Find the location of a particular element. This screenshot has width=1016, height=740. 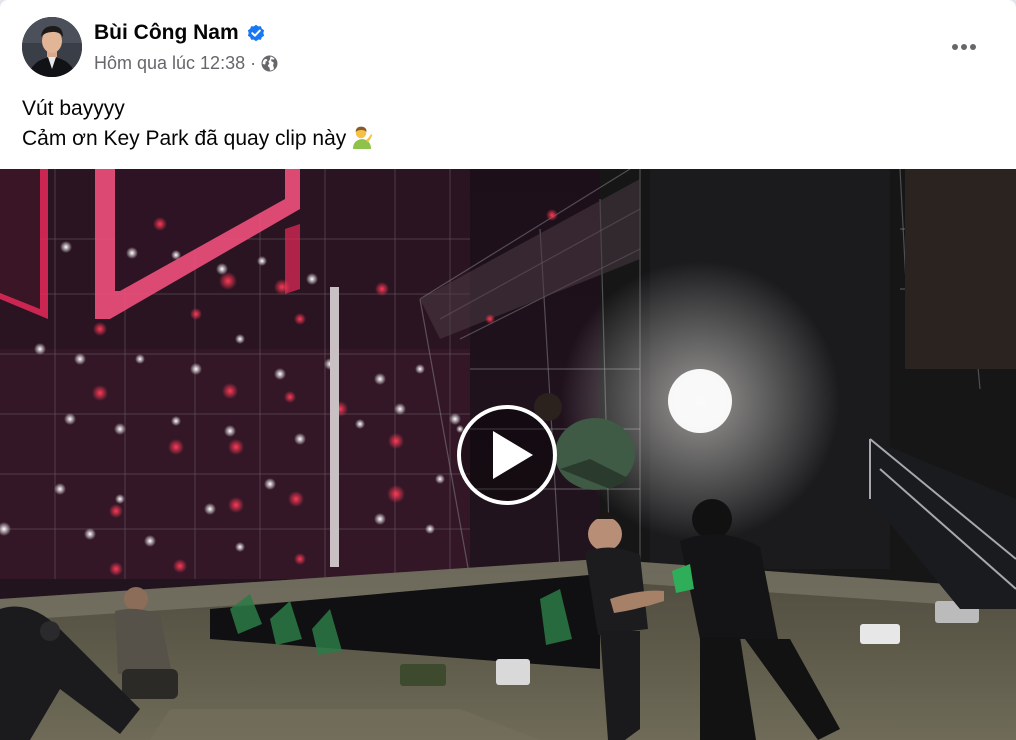

play-button is located at coordinates (507, 455).